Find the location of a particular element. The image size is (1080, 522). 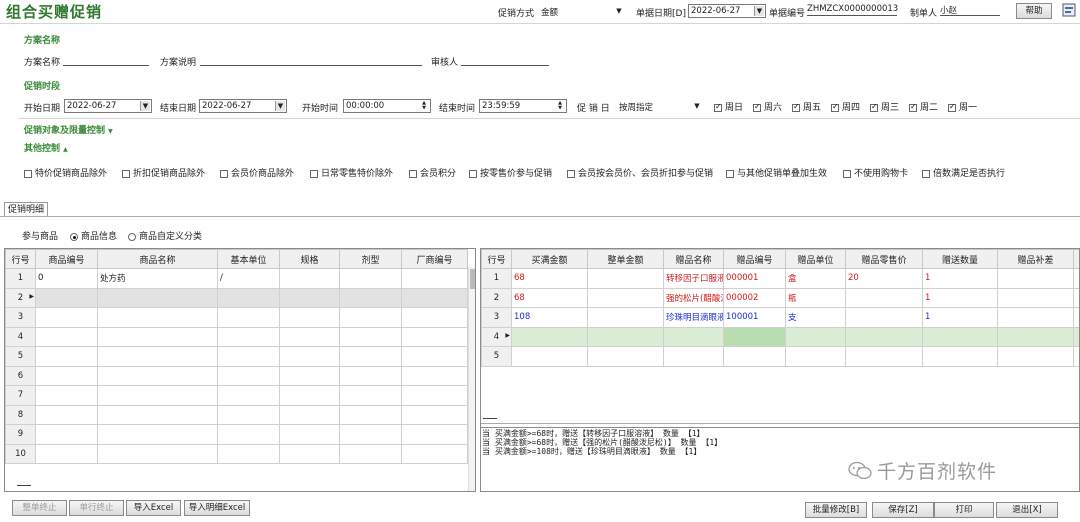

target-section-toggle: 促销对象及限量控制 ▼ is located at coordinates (68, 129).